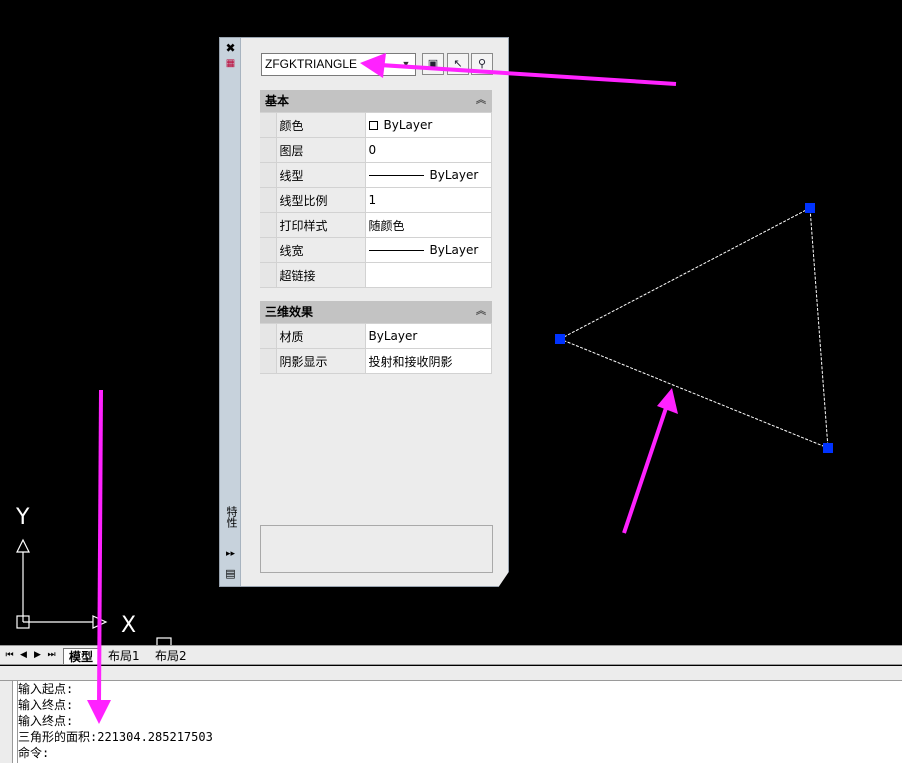  Describe the element at coordinates (115, 737) in the screenshot. I see `command-history-line: 三角形的面积:221304.285217503` at that location.